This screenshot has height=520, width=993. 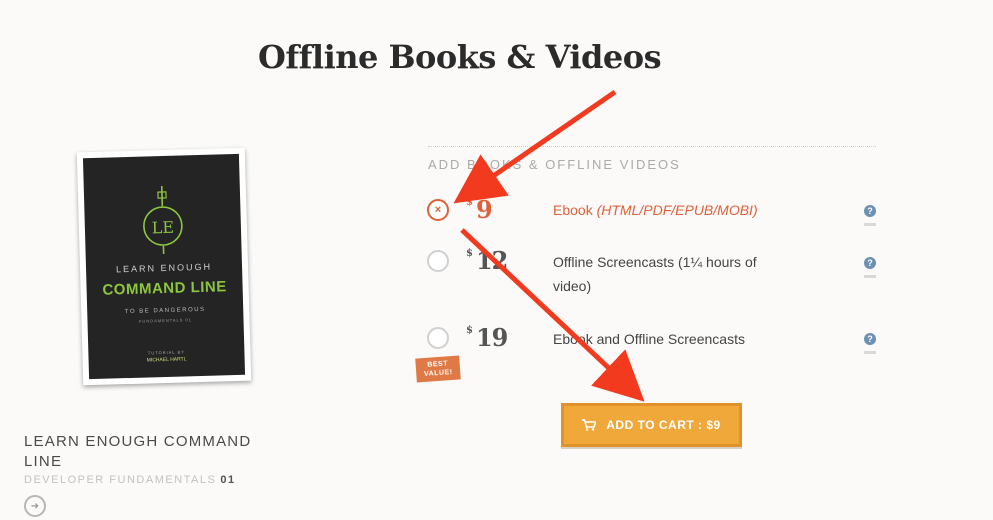 I want to click on arrow-to-ebook-option, so click(x=535, y=146).